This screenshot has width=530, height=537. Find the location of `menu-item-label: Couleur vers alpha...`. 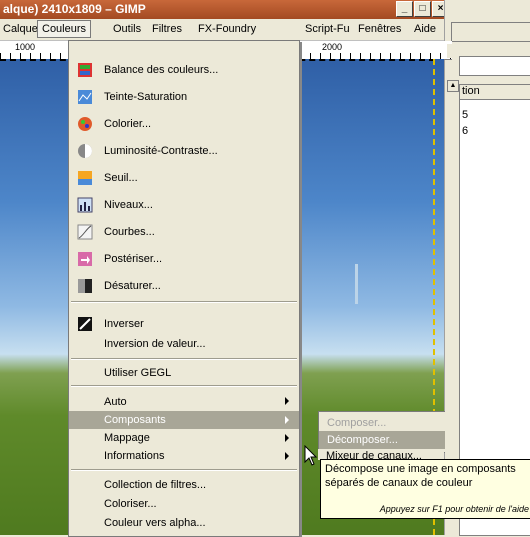

menu-item-label: Couleur vers alpha... is located at coordinates (155, 523).